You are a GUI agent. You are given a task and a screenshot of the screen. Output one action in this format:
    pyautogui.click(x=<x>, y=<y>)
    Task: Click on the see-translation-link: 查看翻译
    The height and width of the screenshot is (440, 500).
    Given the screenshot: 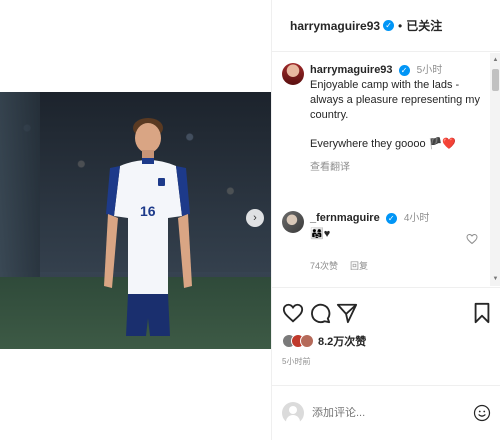 What is the action you would take?
    pyautogui.click(x=396, y=165)
    